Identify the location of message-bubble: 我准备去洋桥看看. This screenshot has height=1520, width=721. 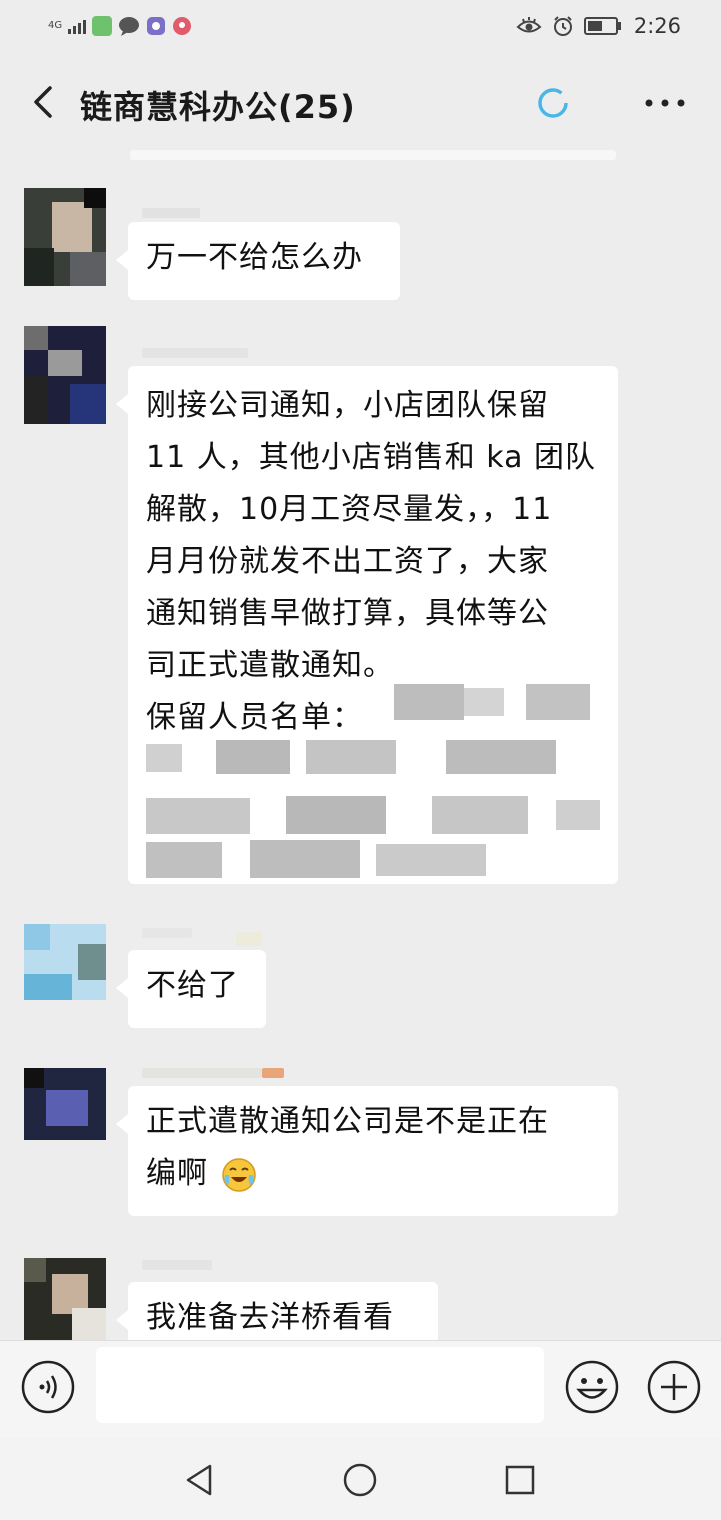
(277, 1311).